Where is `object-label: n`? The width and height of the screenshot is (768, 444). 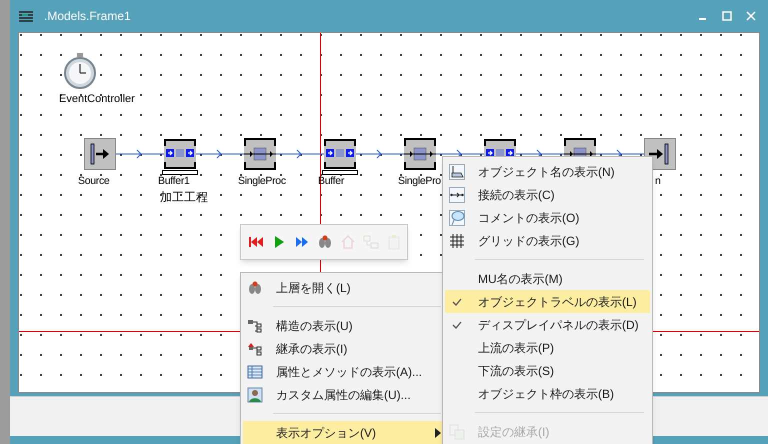 object-label: n is located at coordinates (658, 181).